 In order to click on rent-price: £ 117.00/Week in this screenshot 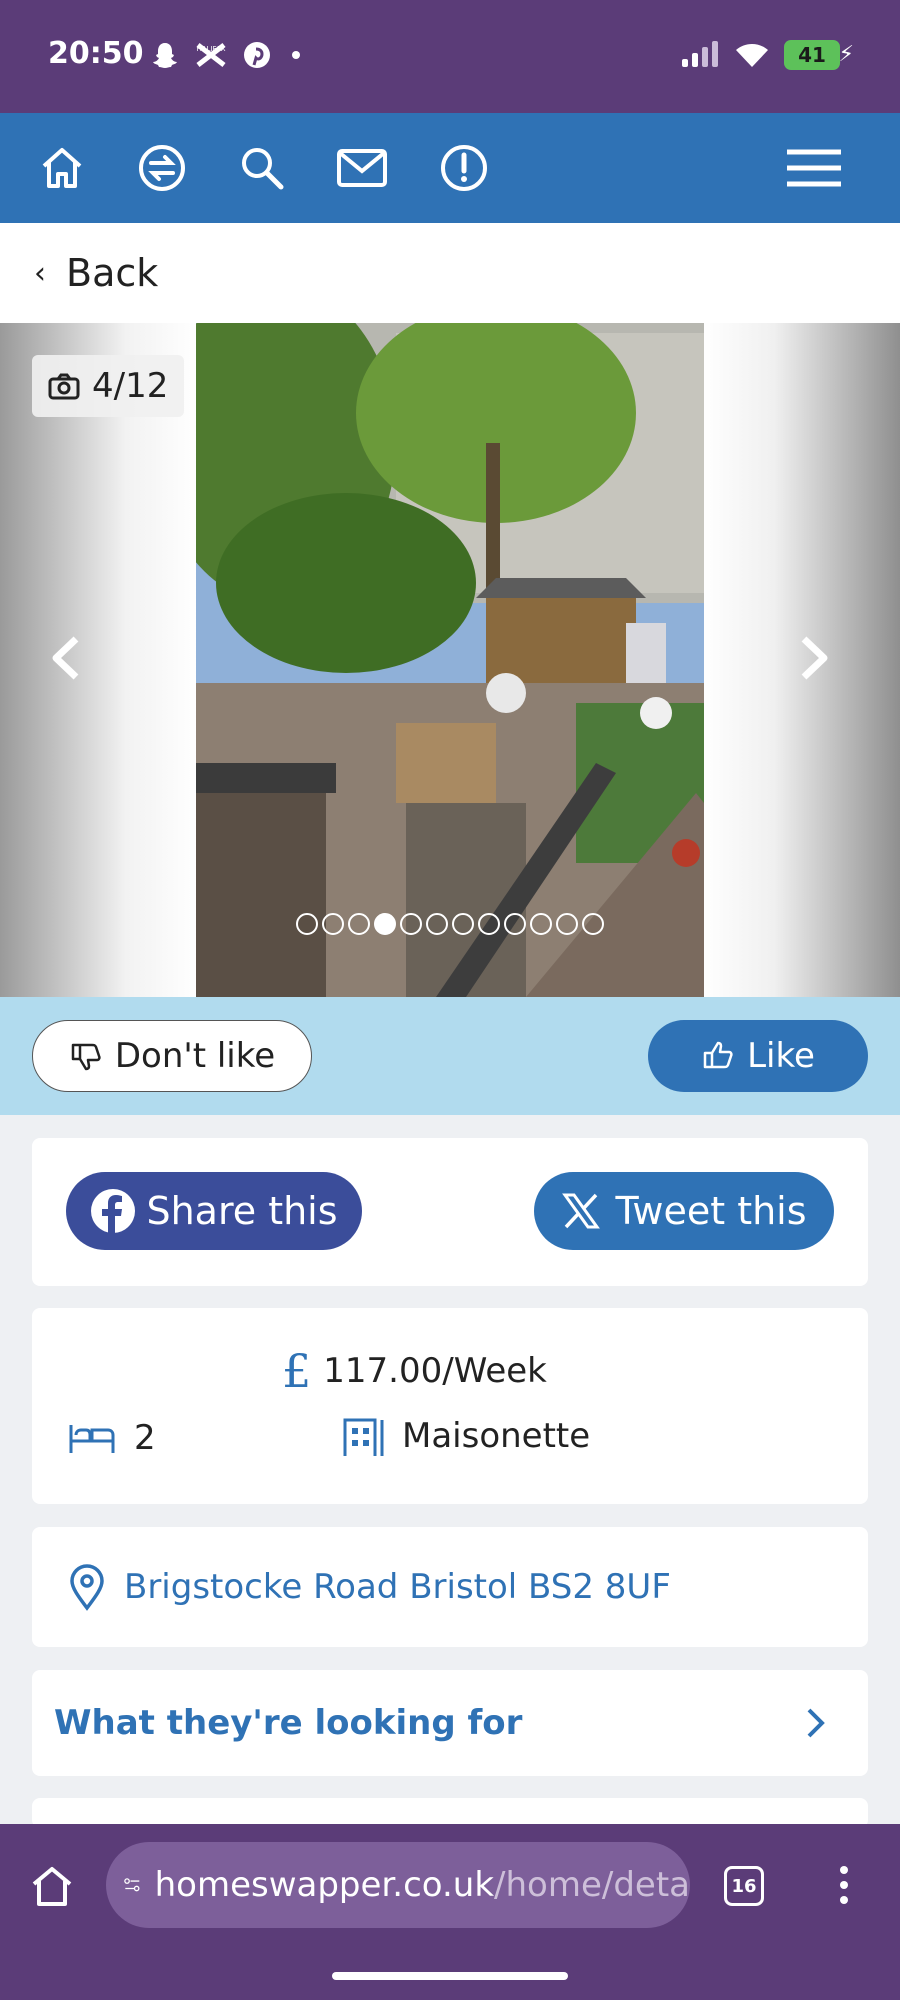, I will do `click(414, 1371)`.